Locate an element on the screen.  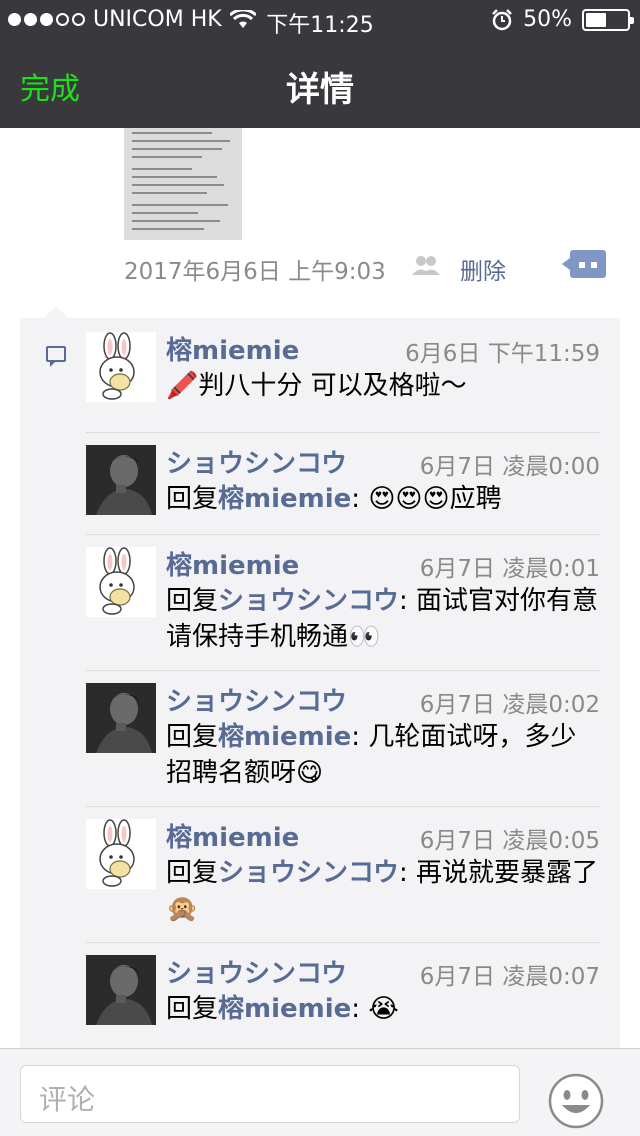
comment-time: 6月6日 下午11:59 is located at coordinates (502, 354).